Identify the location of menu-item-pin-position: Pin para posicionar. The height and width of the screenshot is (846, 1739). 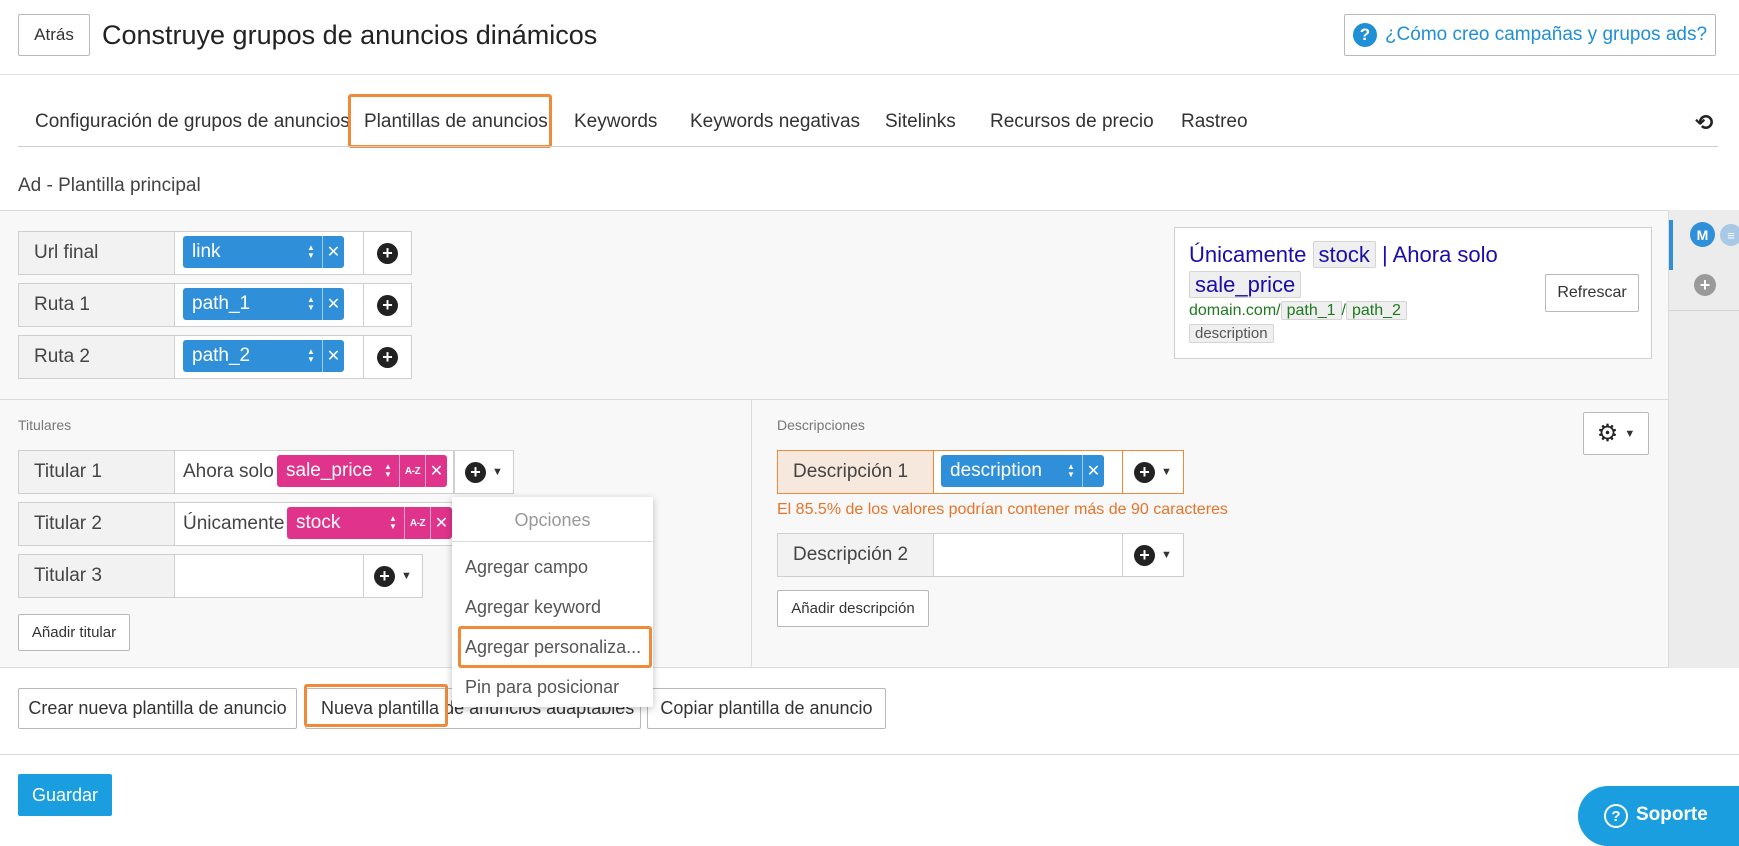
(542, 687).